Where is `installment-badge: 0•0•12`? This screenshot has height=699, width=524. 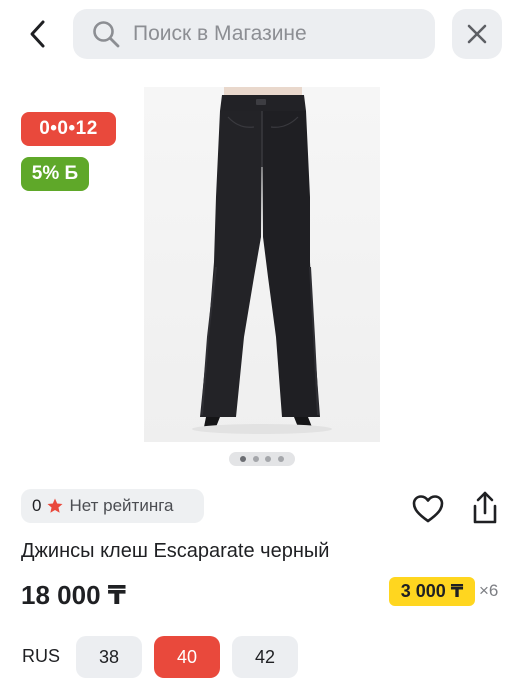 installment-badge: 0•0•12 is located at coordinates (68, 129).